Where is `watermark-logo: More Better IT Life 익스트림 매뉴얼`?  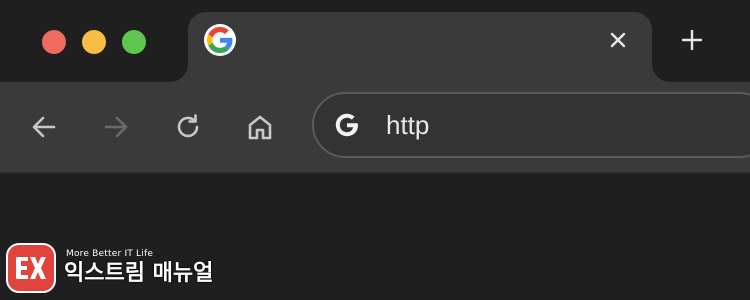 watermark-logo: More Better IT Life 익스트림 매뉴얼 is located at coordinates (111, 269).